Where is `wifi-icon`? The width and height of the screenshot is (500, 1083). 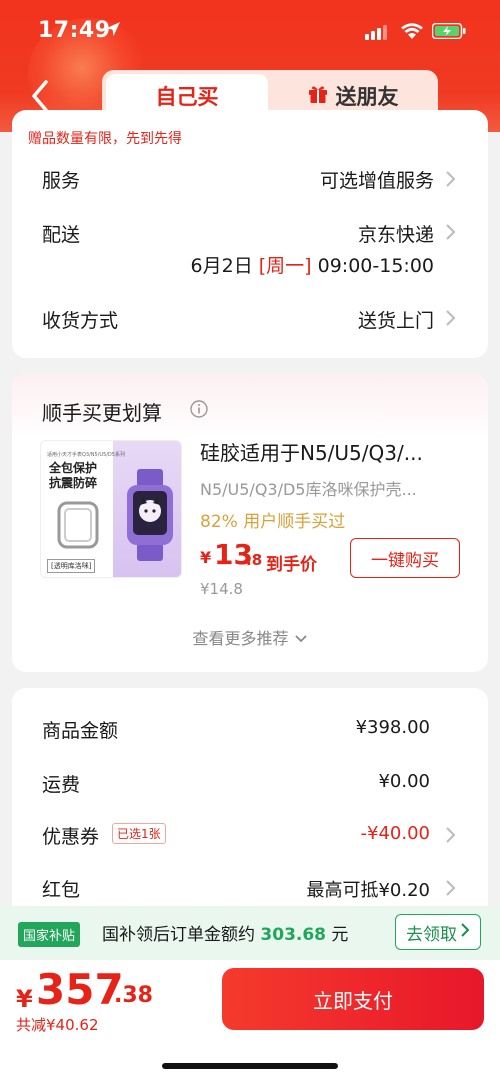 wifi-icon is located at coordinates (412, 33).